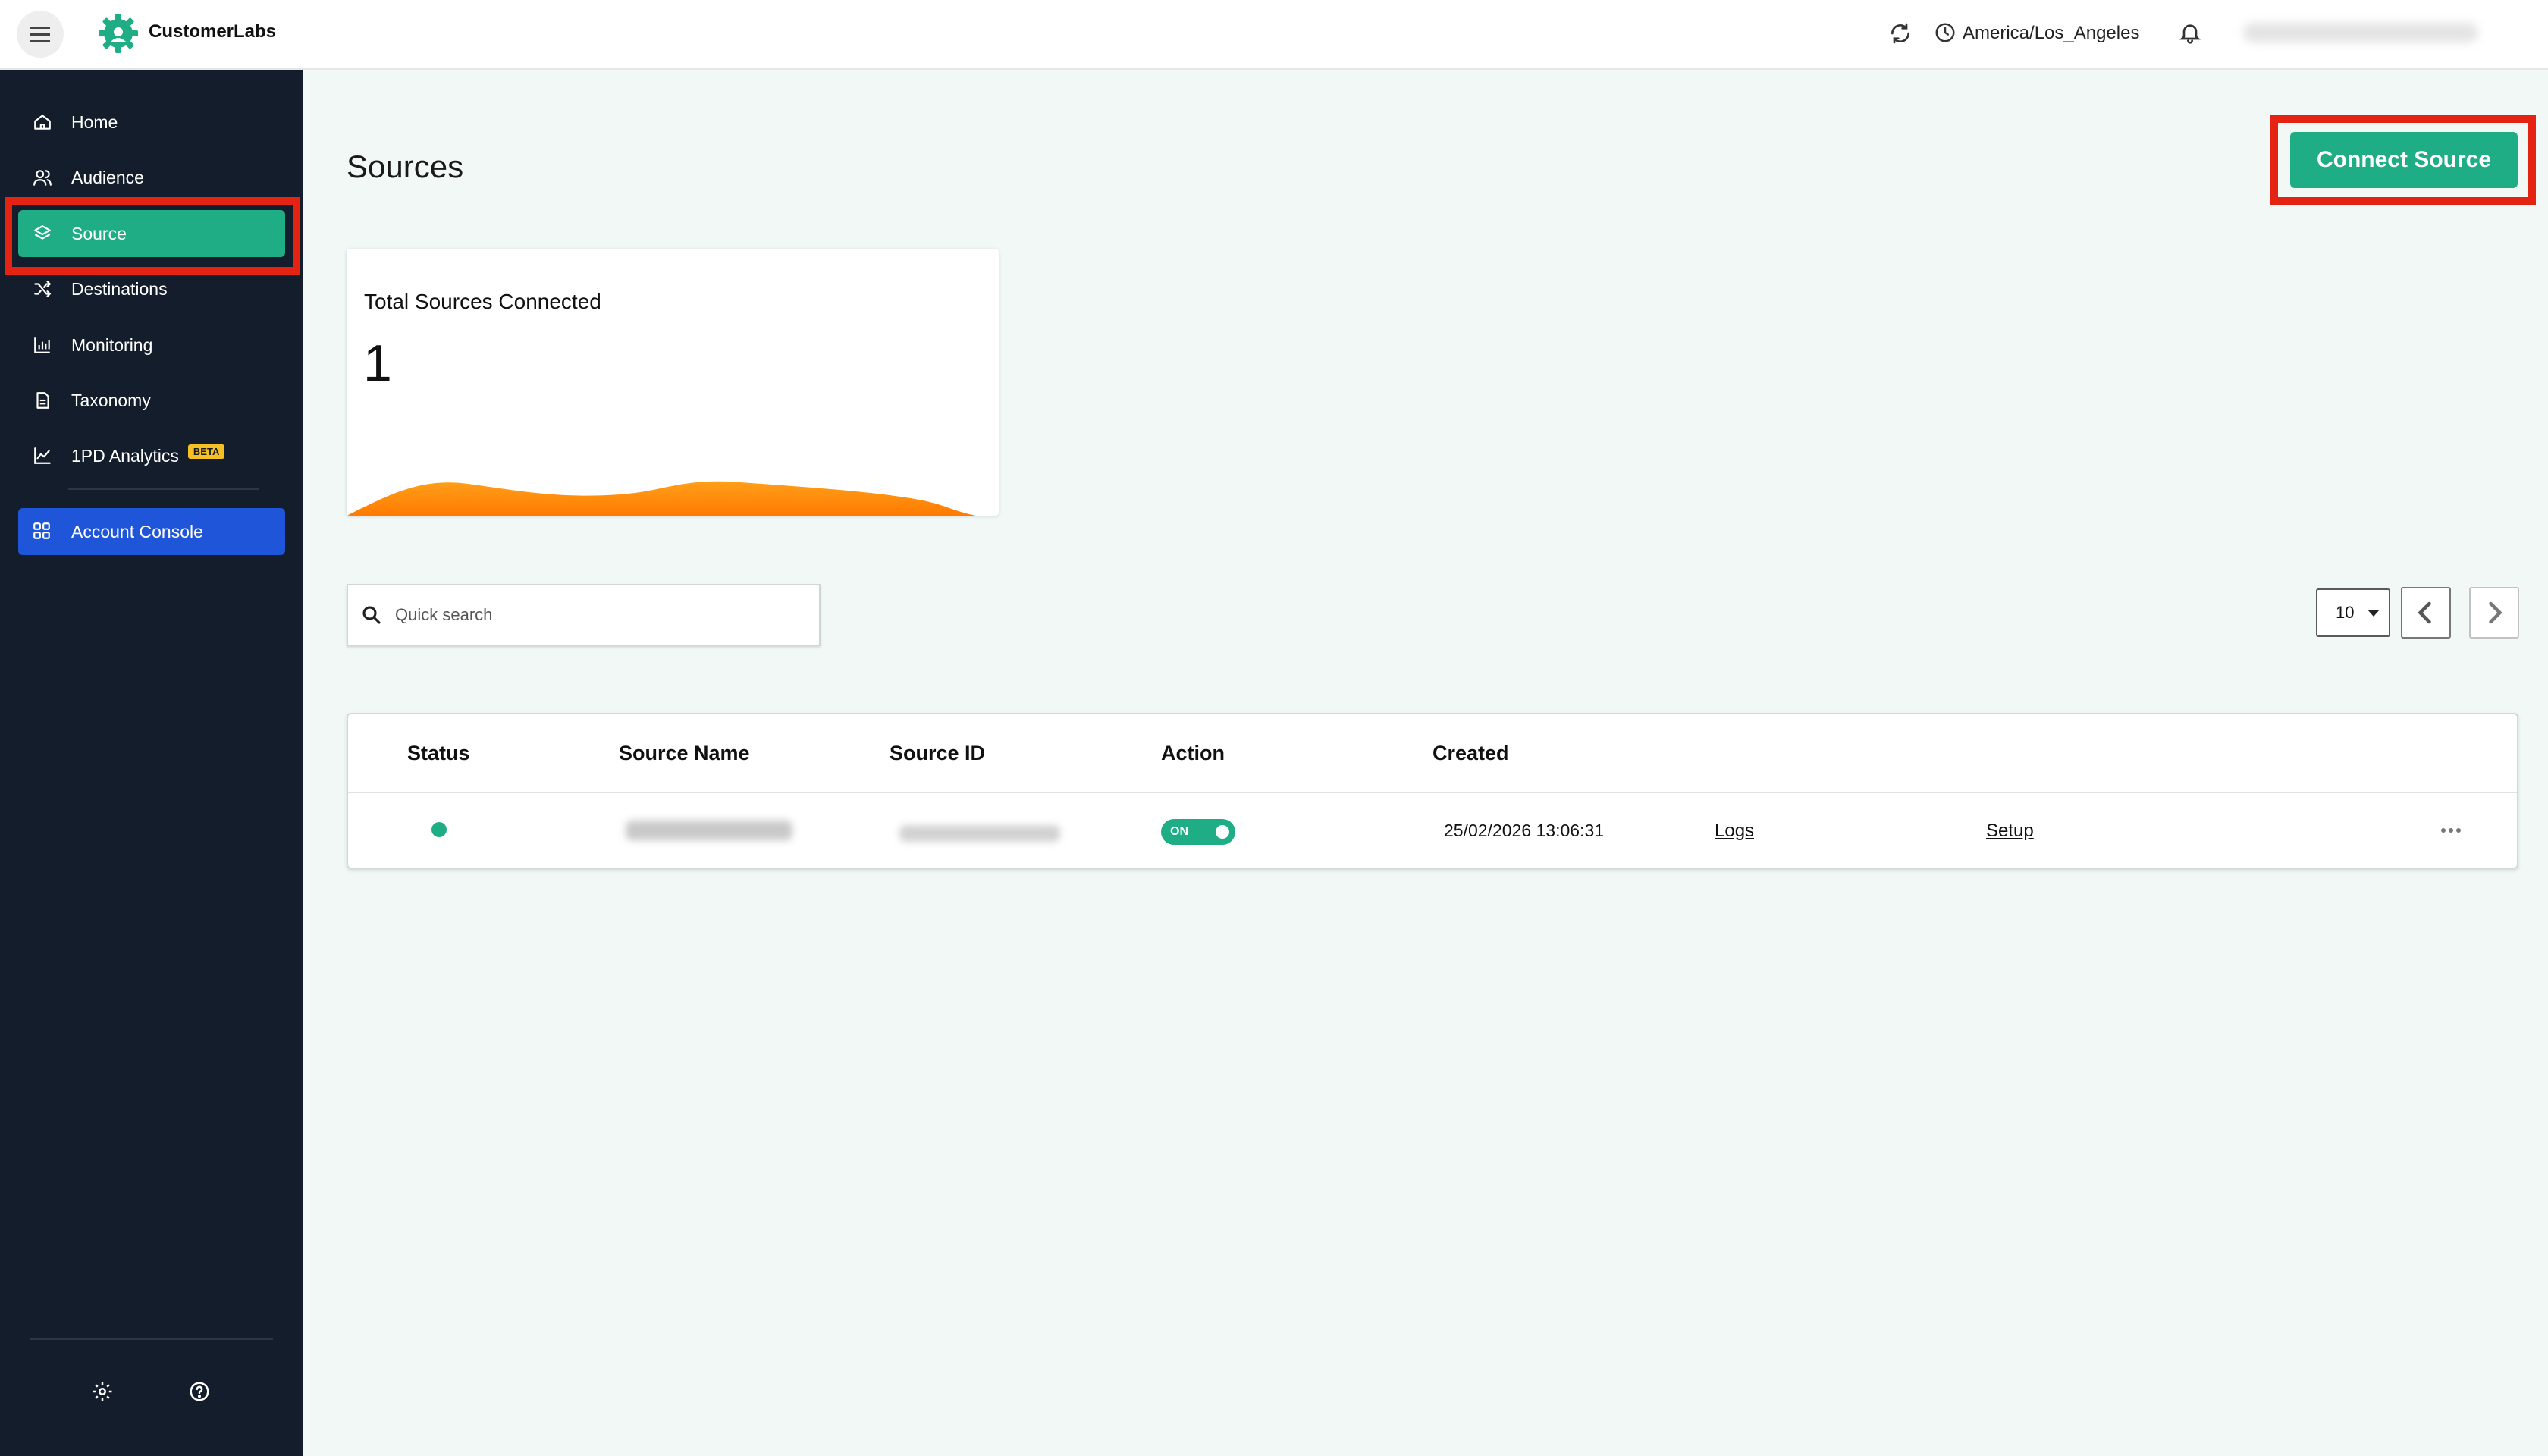  What do you see at coordinates (1193, 753) in the screenshot?
I see `column-header-action: Action` at bounding box center [1193, 753].